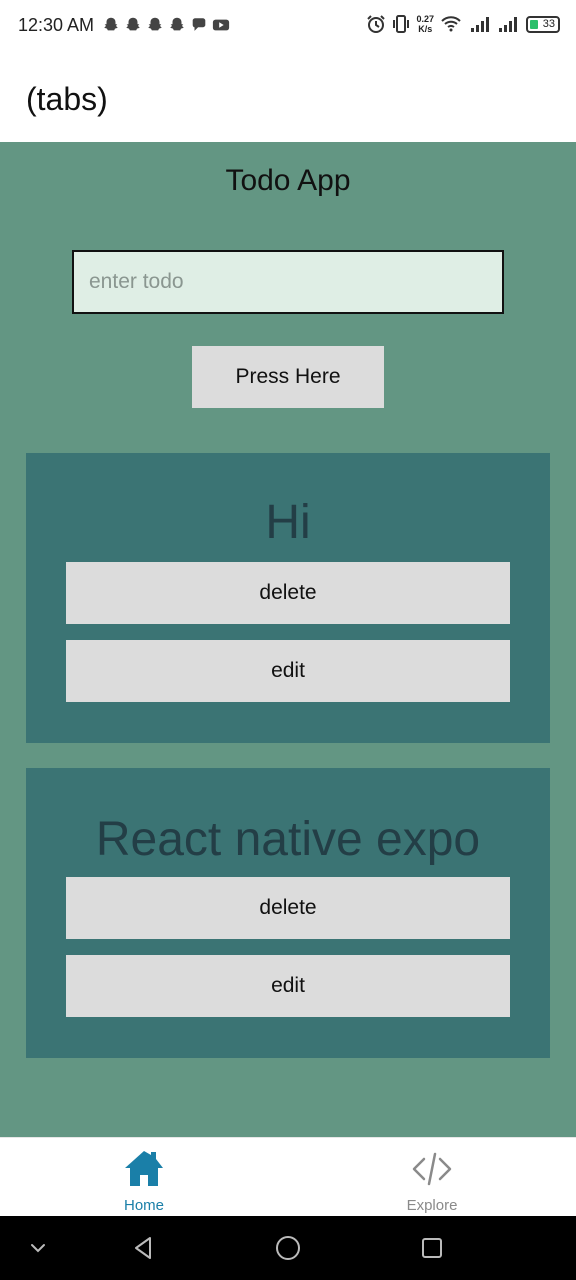  I want to click on recents-icon, so click(432, 1248).